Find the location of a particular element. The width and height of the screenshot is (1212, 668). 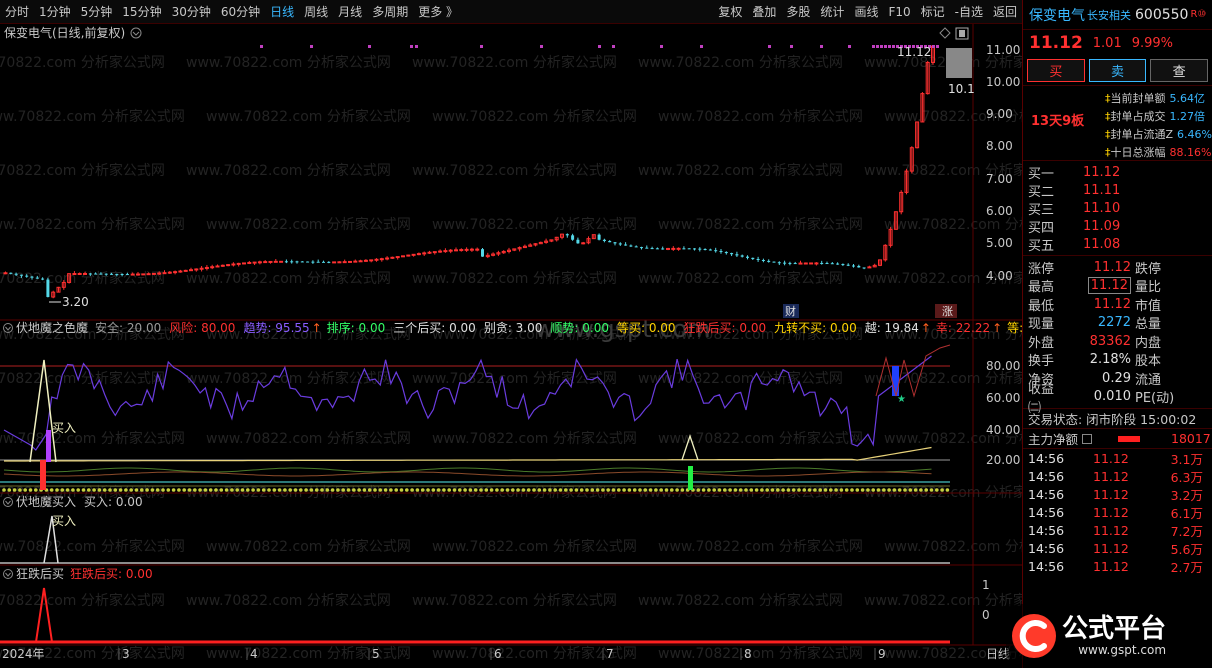

period-tab: 60分钟 is located at coordinates (240, 12).